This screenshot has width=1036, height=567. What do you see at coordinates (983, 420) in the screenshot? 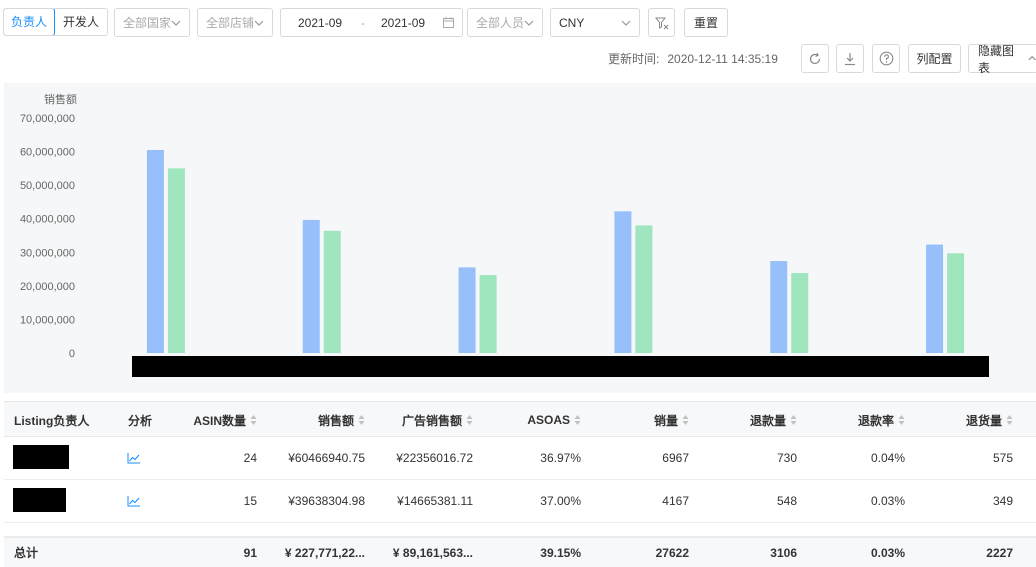
I see `col-returns-label: 退货量` at bounding box center [983, 420].